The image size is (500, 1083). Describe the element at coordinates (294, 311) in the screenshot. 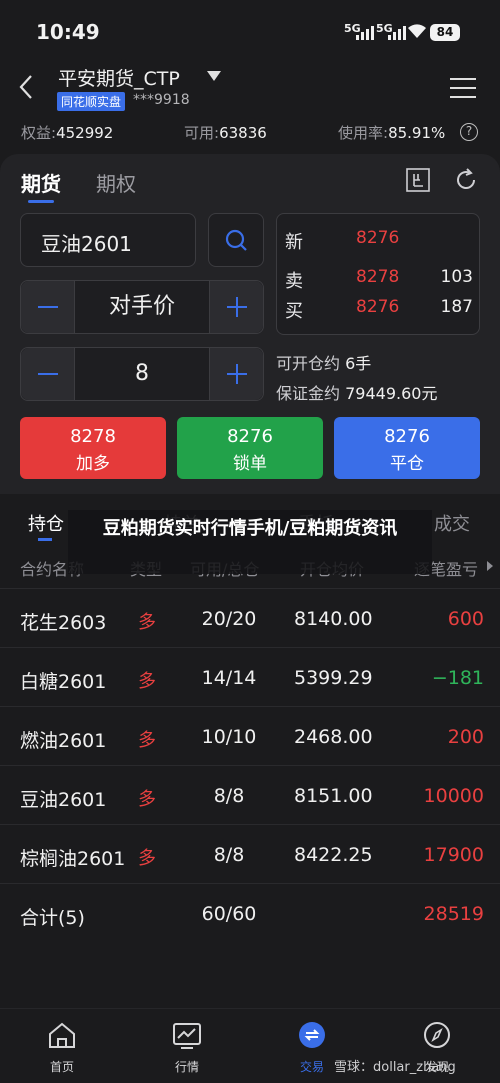

I see `bid-label: 买` at that location.